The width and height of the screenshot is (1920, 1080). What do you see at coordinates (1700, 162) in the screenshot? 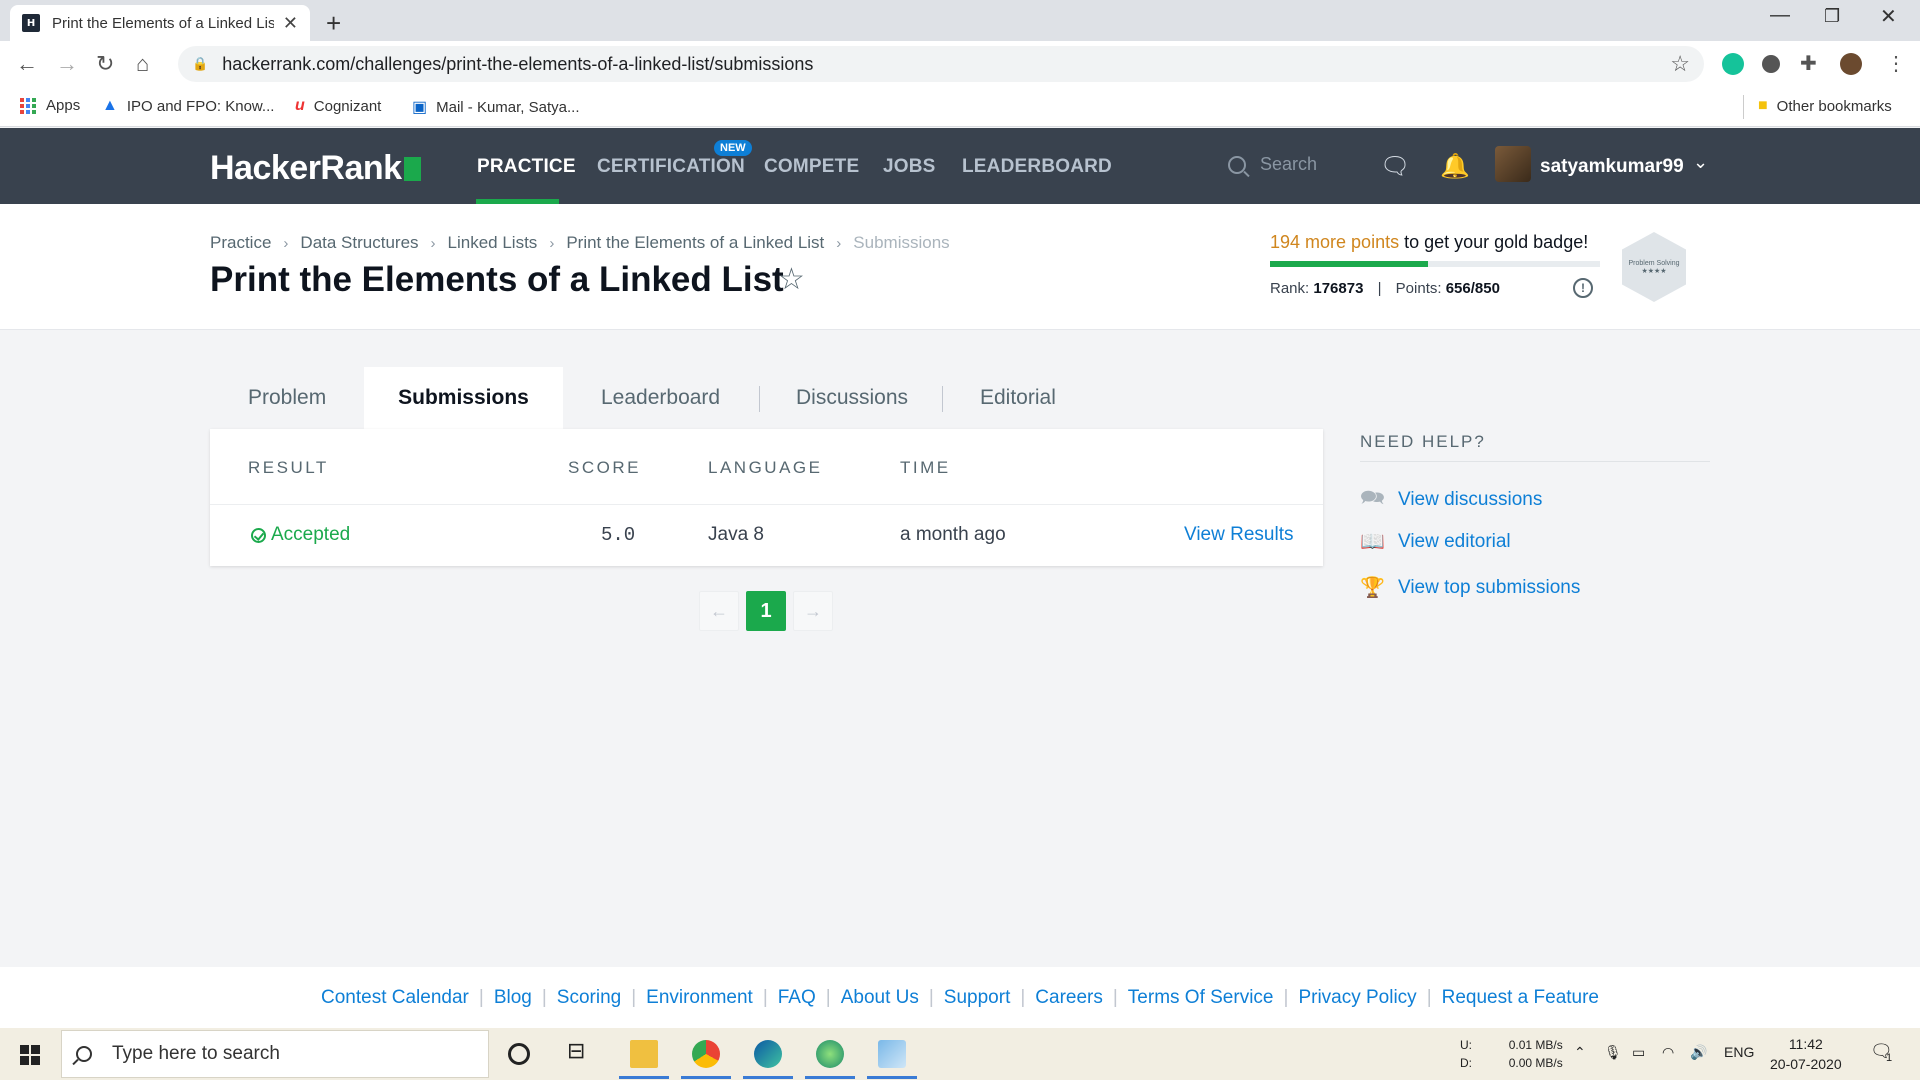
I see `chevron-down-icon: ⌄` at bounding box center [1700, 162].